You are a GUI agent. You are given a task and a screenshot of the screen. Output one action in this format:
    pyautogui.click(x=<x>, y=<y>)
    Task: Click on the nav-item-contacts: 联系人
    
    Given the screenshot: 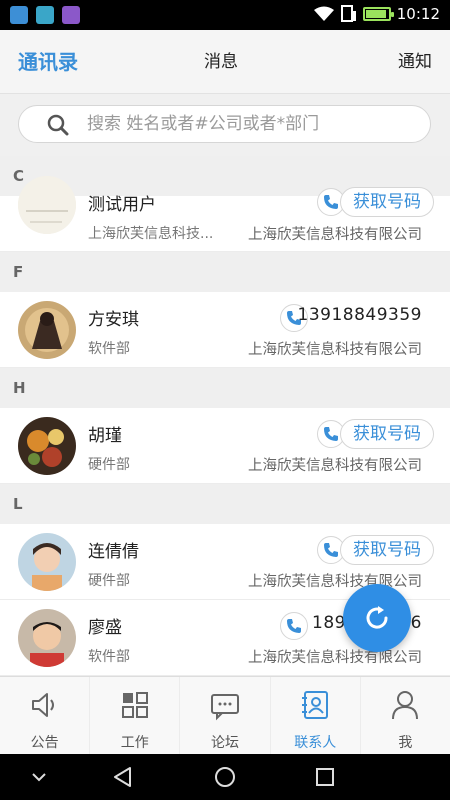 What is the action you would take?
    pyautogui.click(x=316, y=715)
    